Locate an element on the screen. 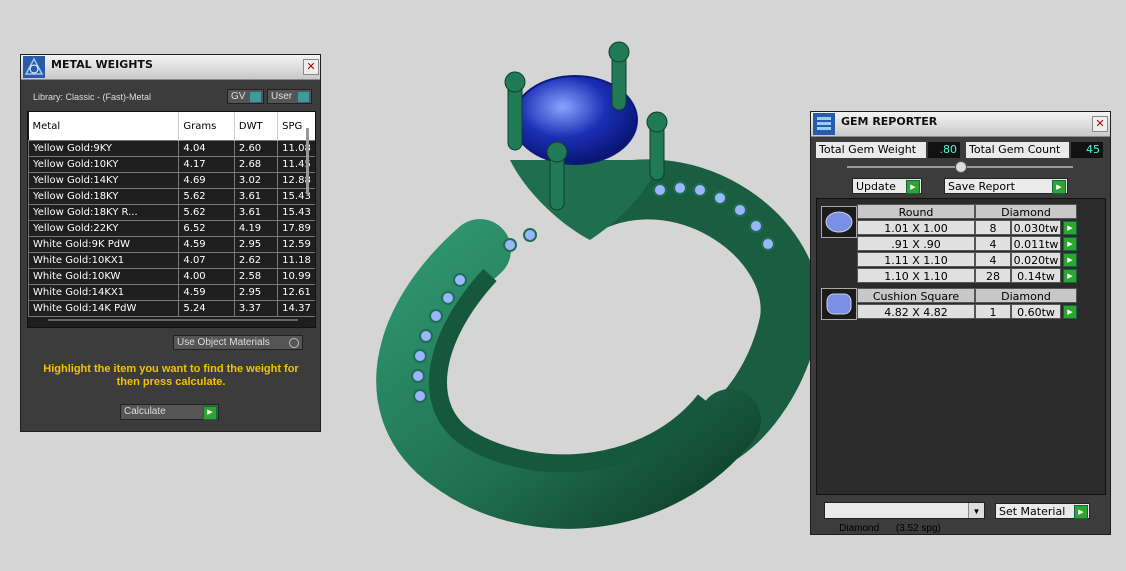 The image size is (1126, 571). table-cell: 4.59 is located at coordinates (206, 292).